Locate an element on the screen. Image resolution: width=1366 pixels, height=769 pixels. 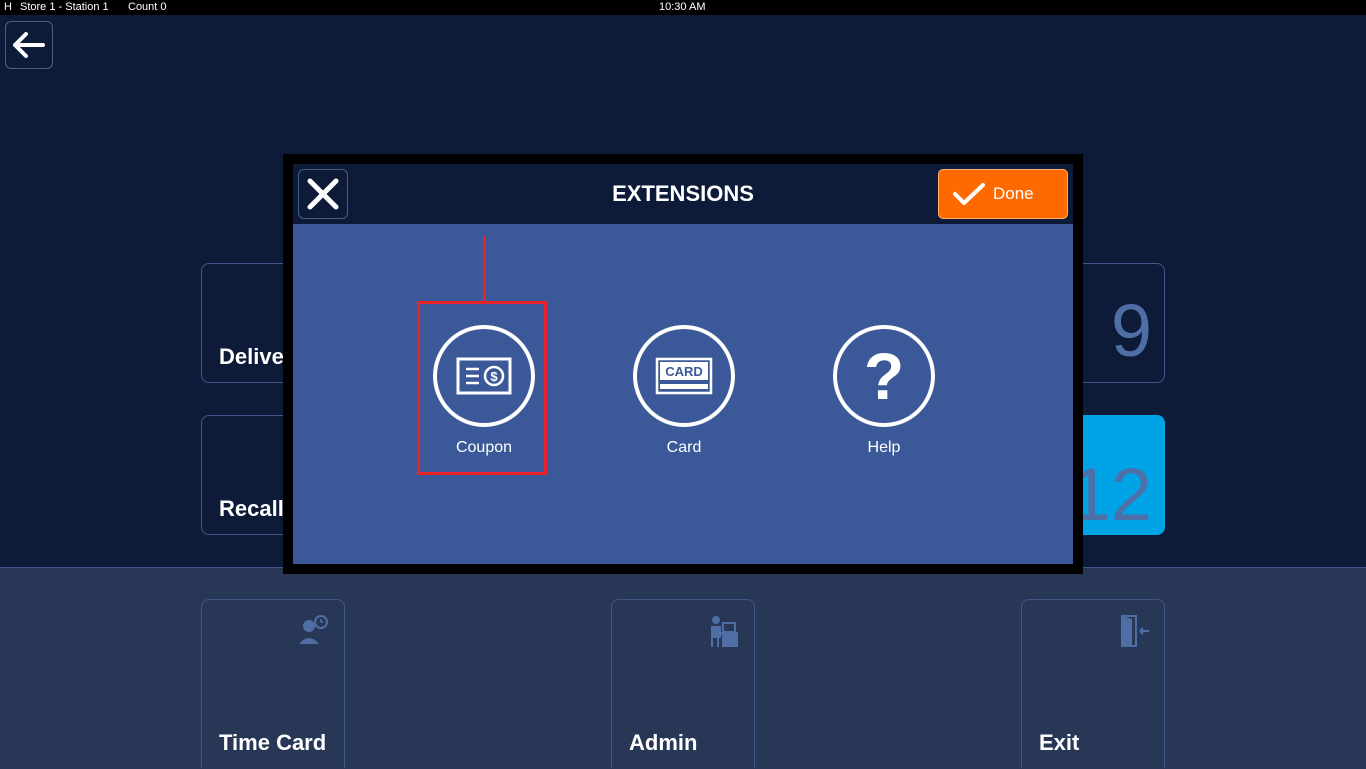
extension-coupon: $ Coupon is located at coordinates (484, 391).